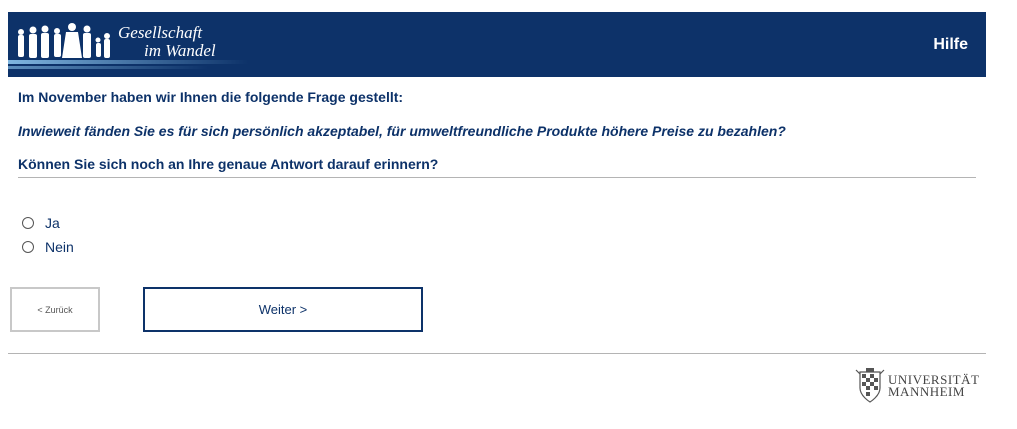 The image size is (1017, 429). What do you see at coordinates (497, 177) in the screenshot?
I see `question-divider` at bounding box center [497, 177].